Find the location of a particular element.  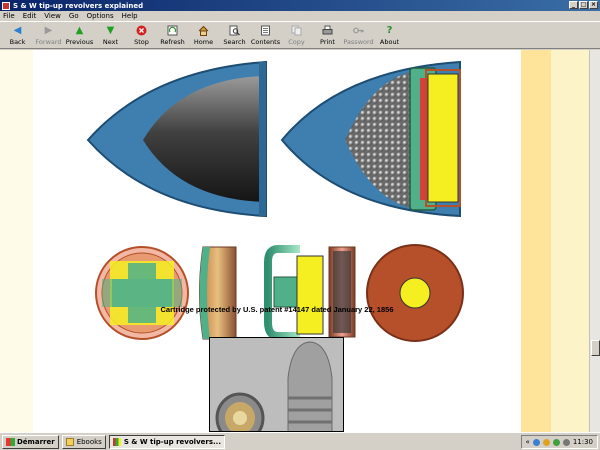

copy-button: Copy is located at coordinates (296, 35).